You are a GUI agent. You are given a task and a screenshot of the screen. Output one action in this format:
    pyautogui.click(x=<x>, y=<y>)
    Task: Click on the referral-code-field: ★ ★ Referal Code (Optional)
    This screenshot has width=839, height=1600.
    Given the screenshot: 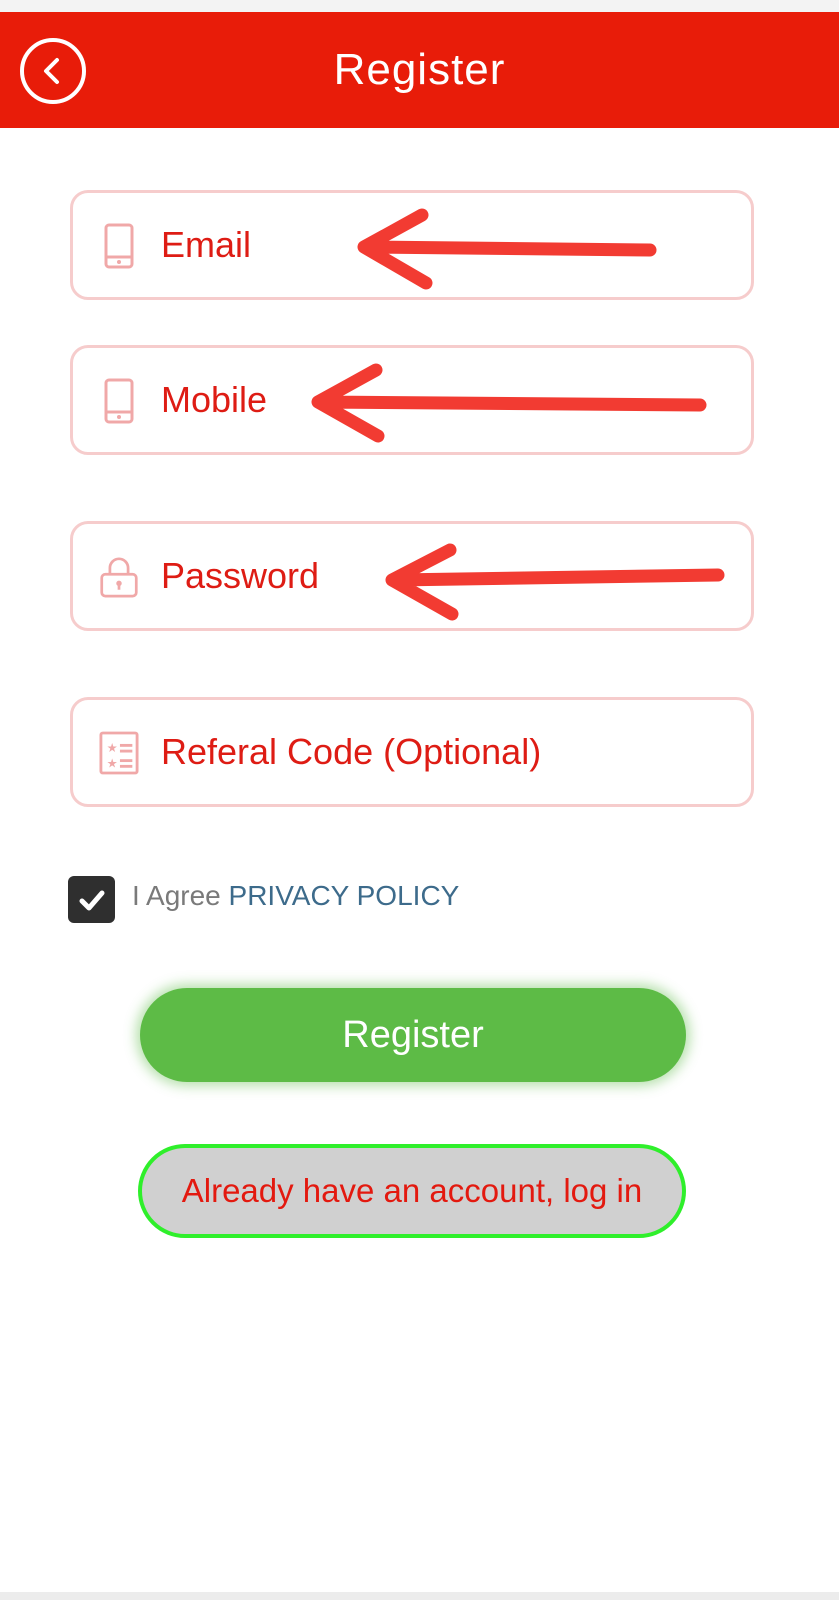 What is the action you would take?
    pyautogui.click(x=412, y=752)
    